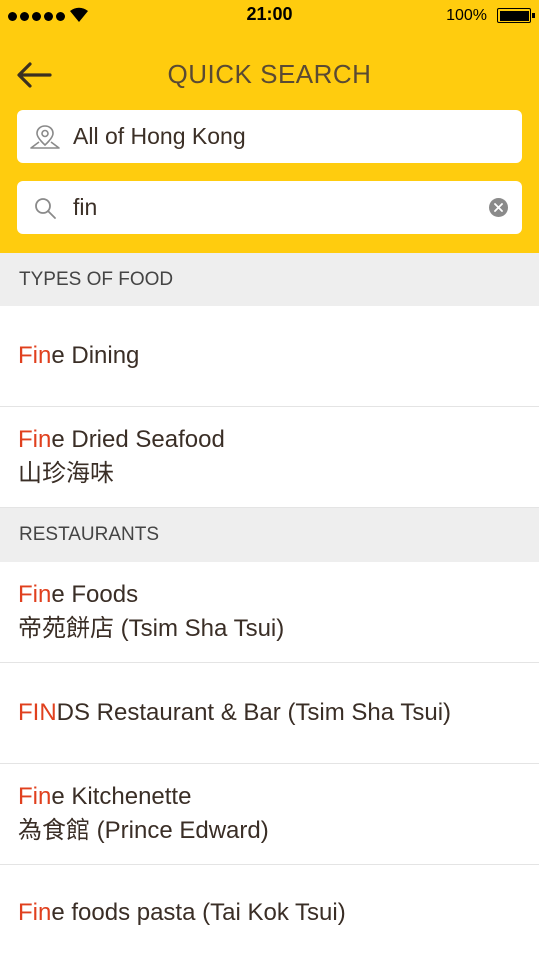 This screenshot has width=539, height=960. What do you see at coordinates (182, 912) in the screenshot?
I see `result-title: Fine foods pasta (Tai Kok Tsui)` at bounding box center [182, 912].